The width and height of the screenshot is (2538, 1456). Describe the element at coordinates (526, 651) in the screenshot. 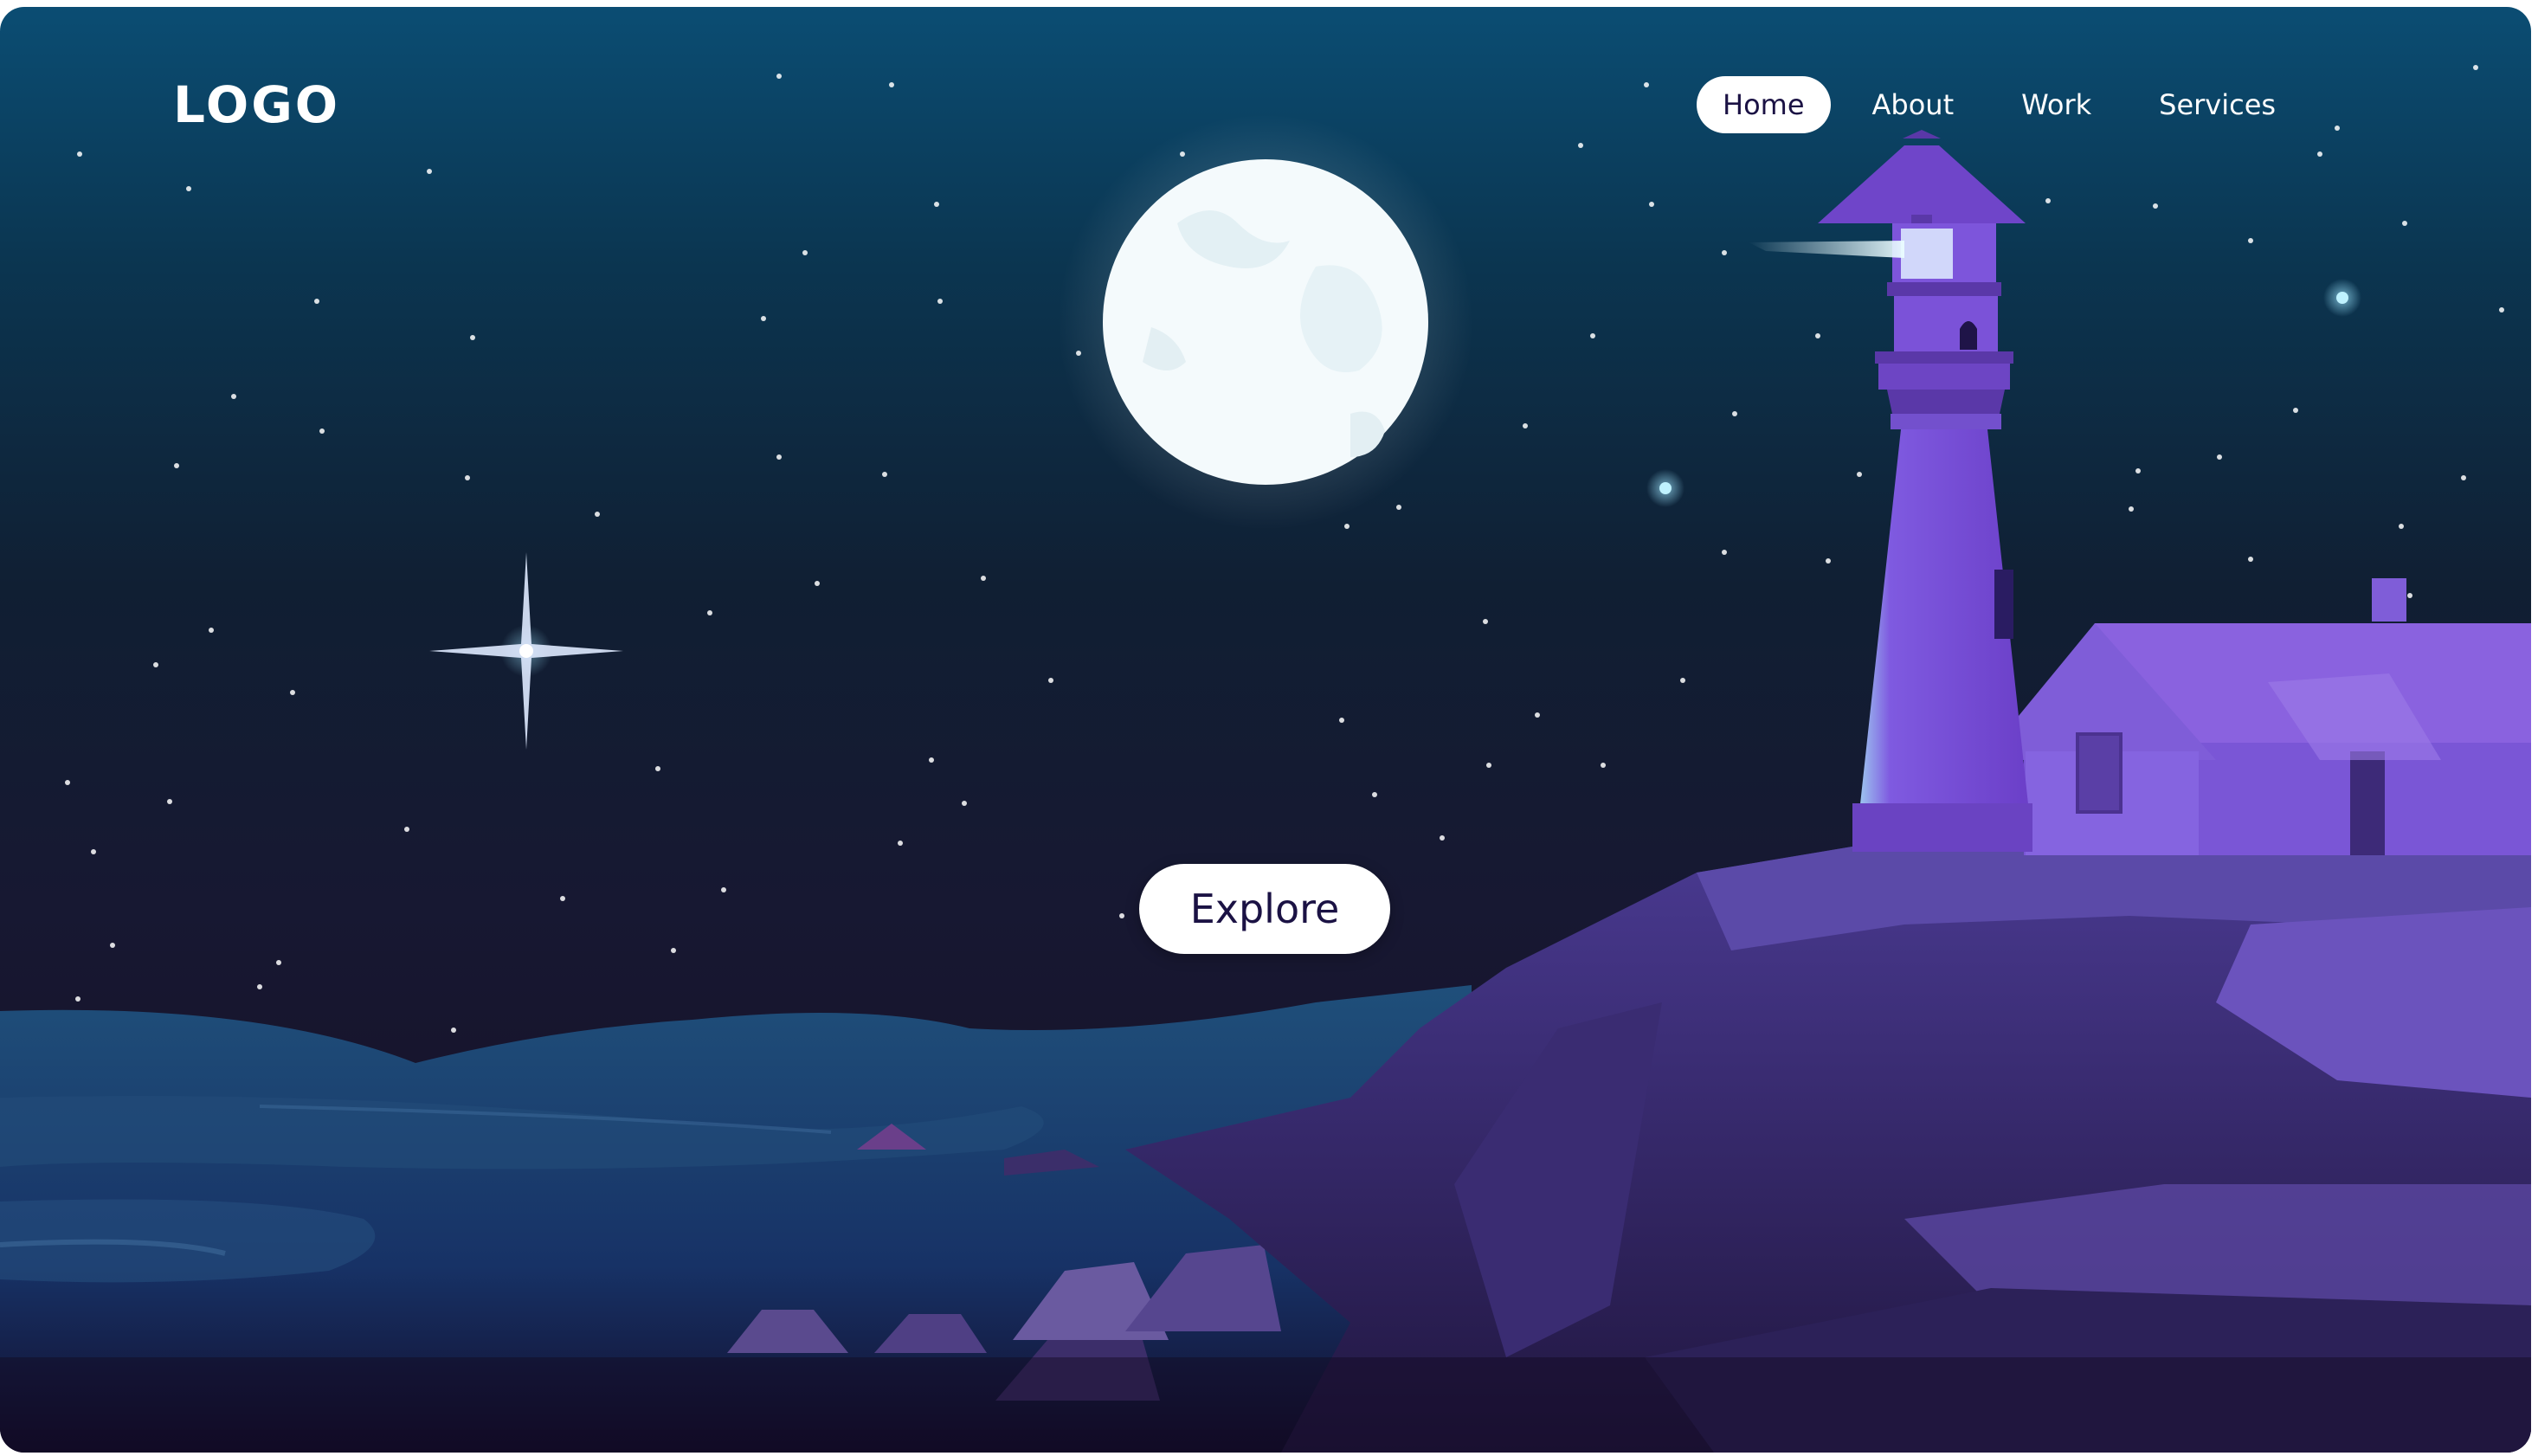

I see `sparkle-star-icon` at that location.